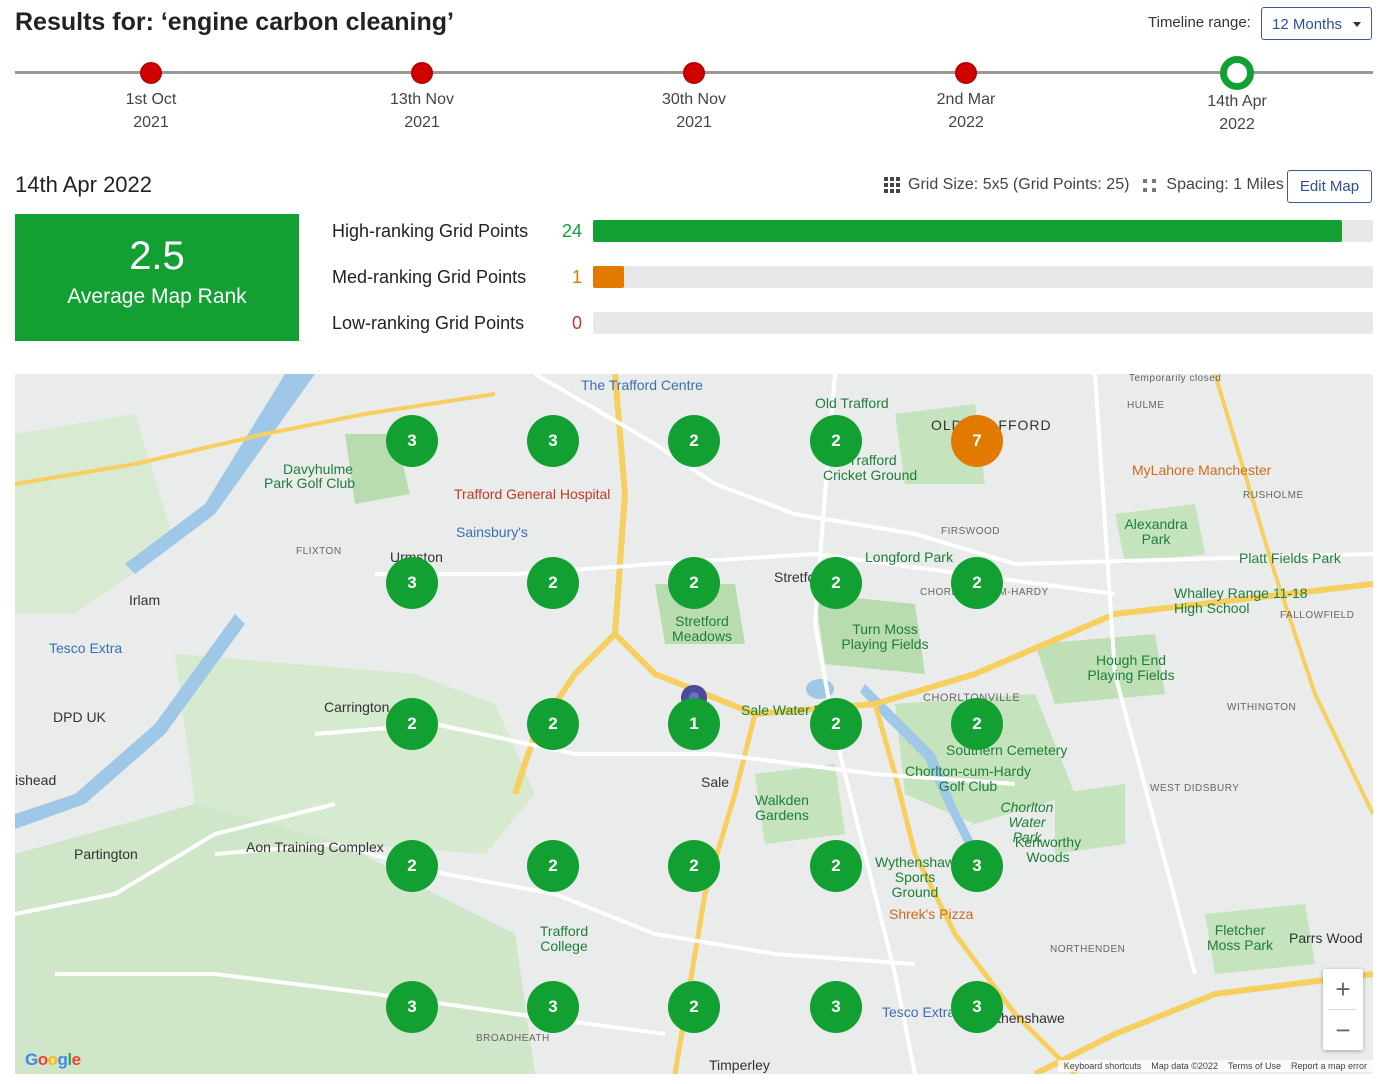 This screenshot has width=1387, height=1084. I want to click on map-label-dpd-uk: DPD UK, so click(79, 717).